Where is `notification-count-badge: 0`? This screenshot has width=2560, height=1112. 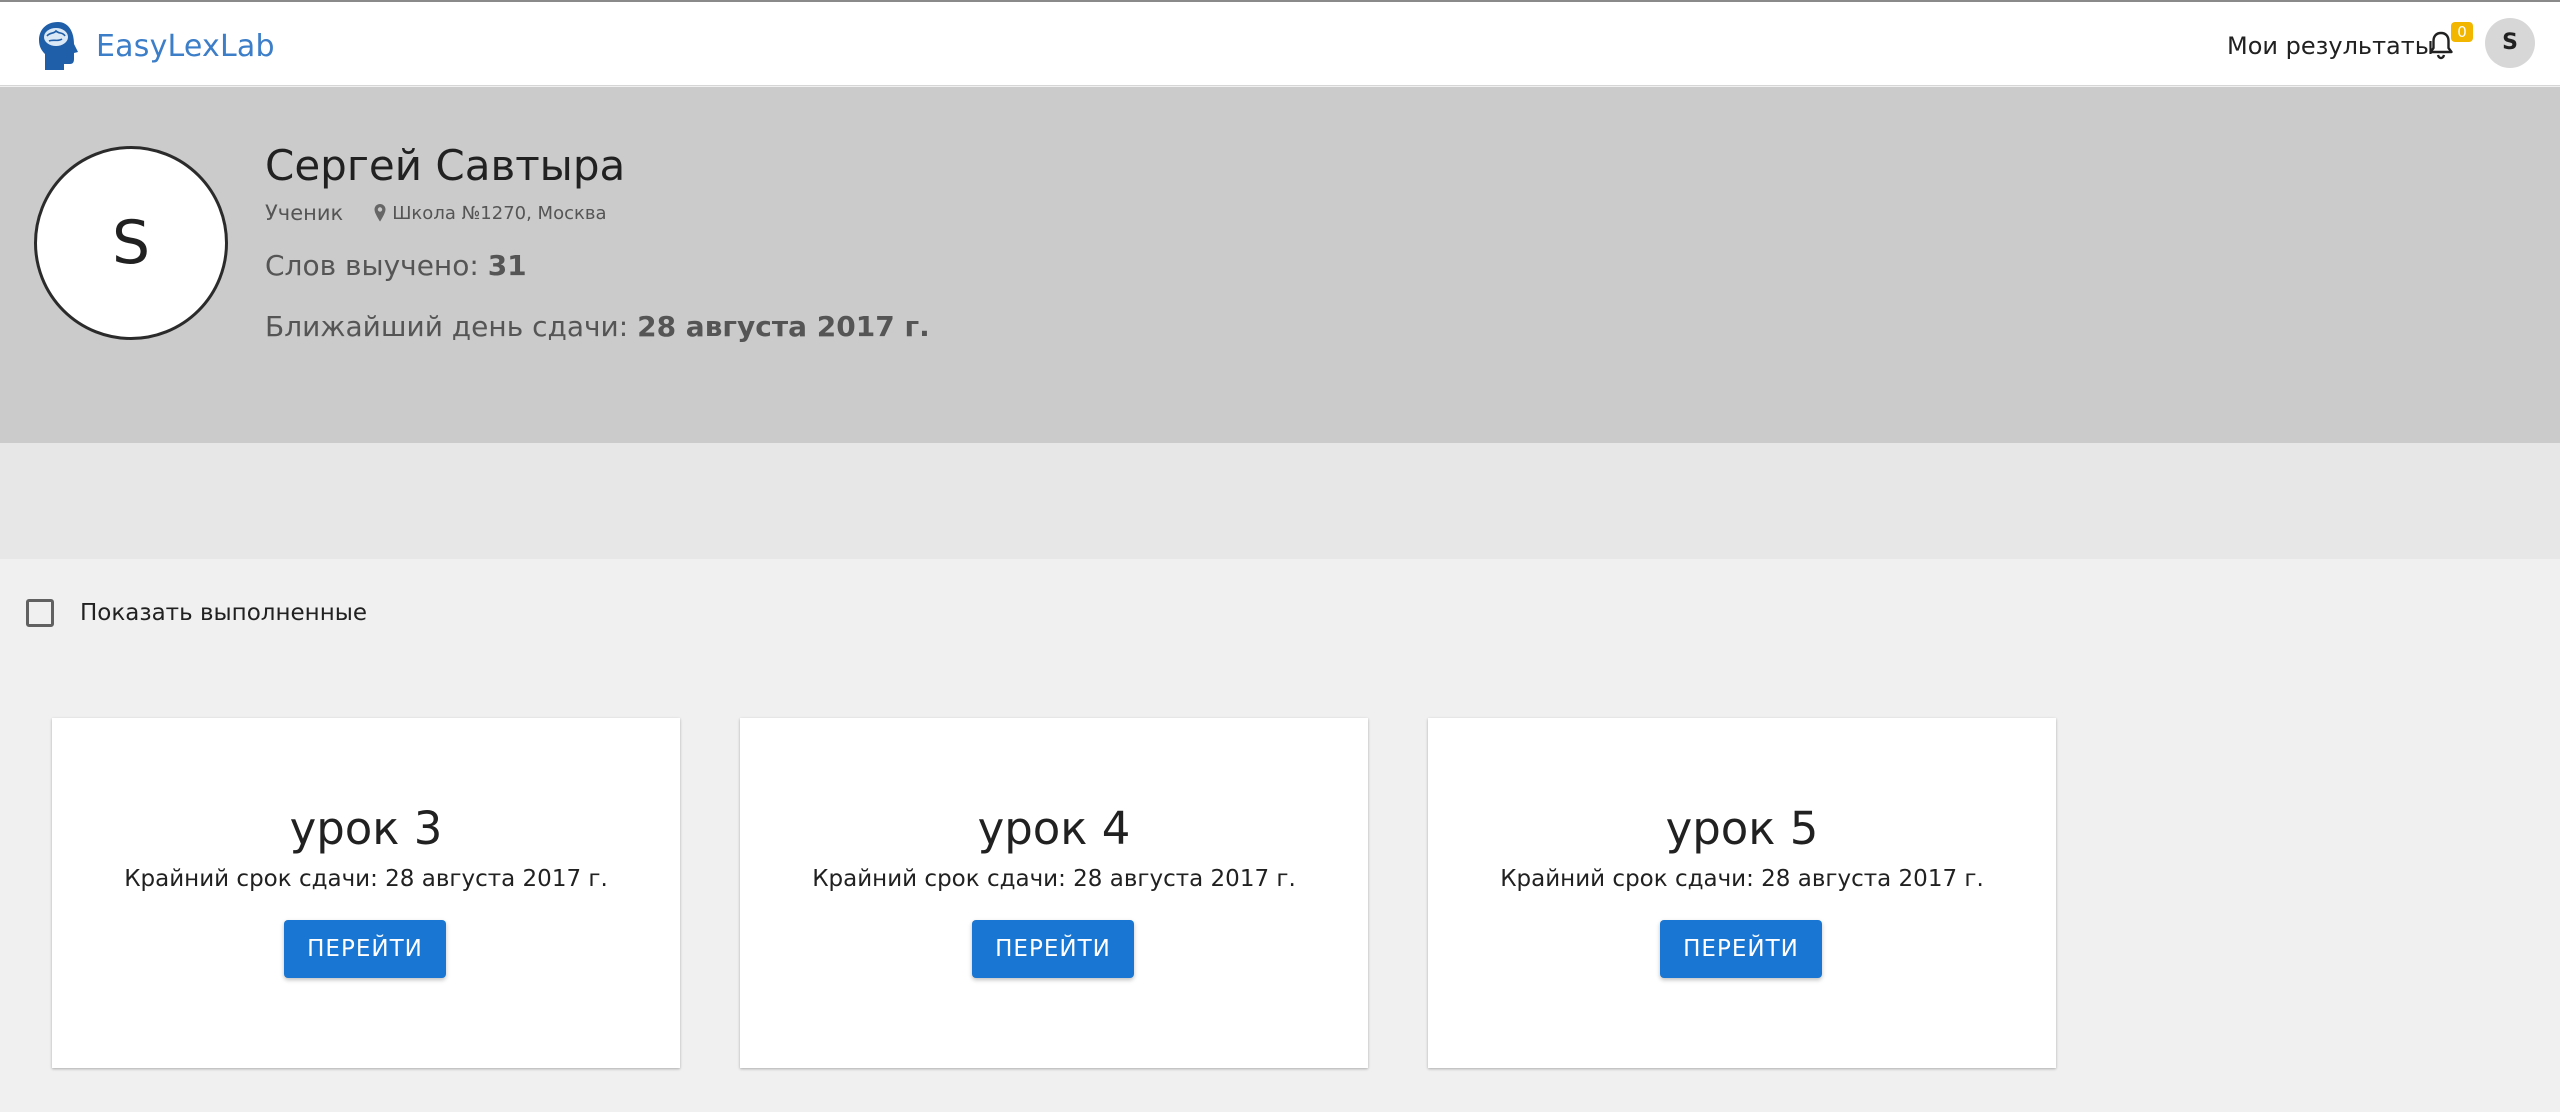
notification-count-badge: 0 is located at coordinates (2462, 32).